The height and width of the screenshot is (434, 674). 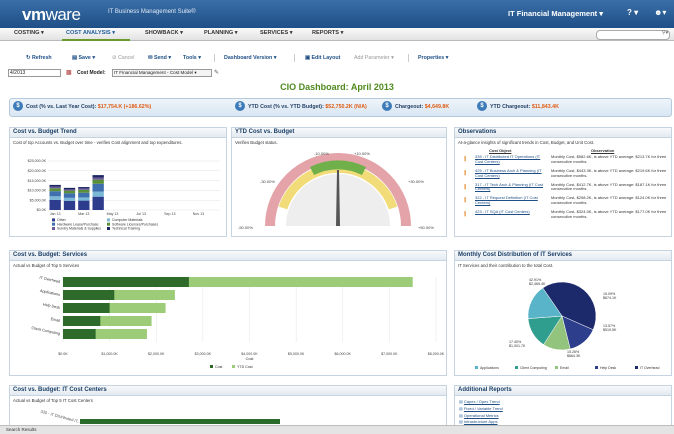 I want to click on add-parameter-menu: Add Parameter ▾, so click(x=374, y=58).